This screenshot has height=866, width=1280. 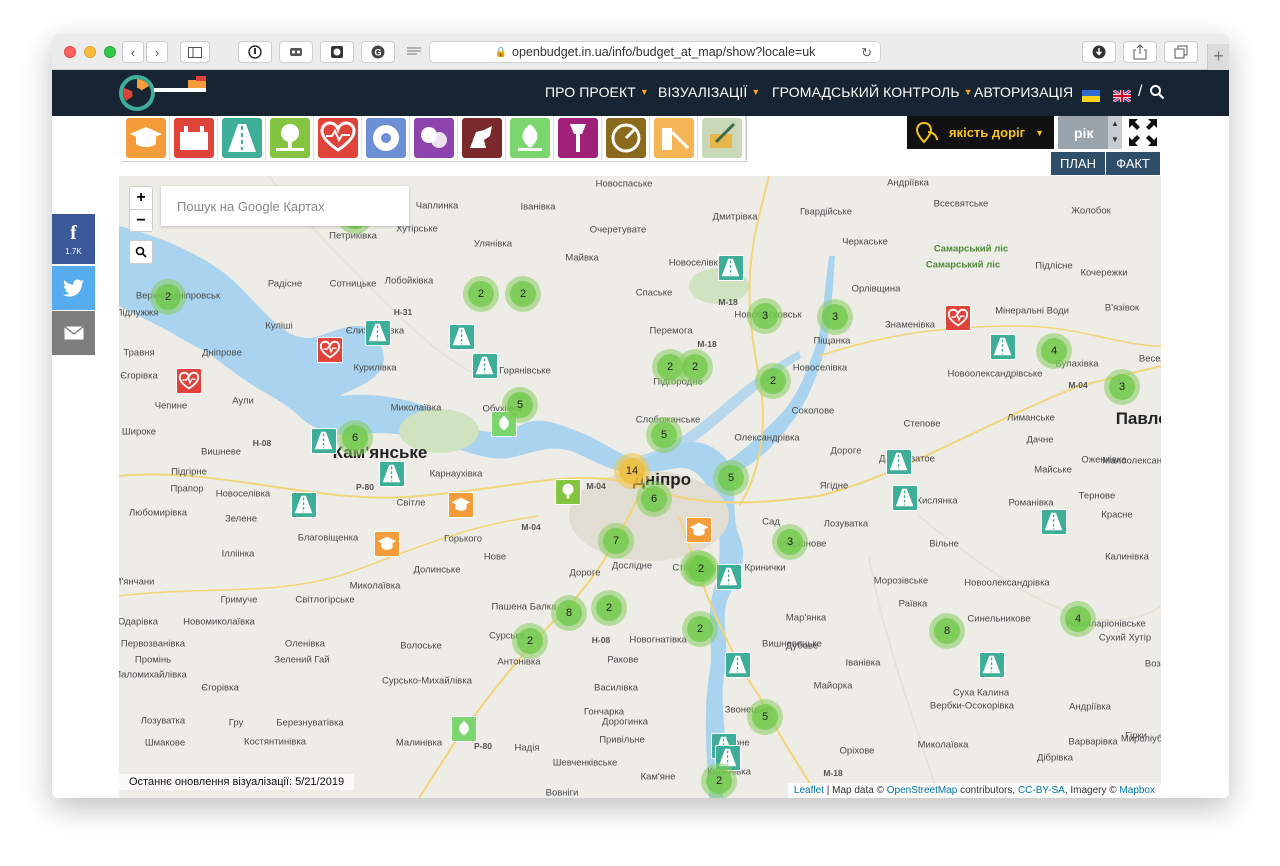 What do you see at coordinates (1090, 132) in the screenshot?
I see `year-select: рік ▲ ▼` at bounding box center [1090, 132].